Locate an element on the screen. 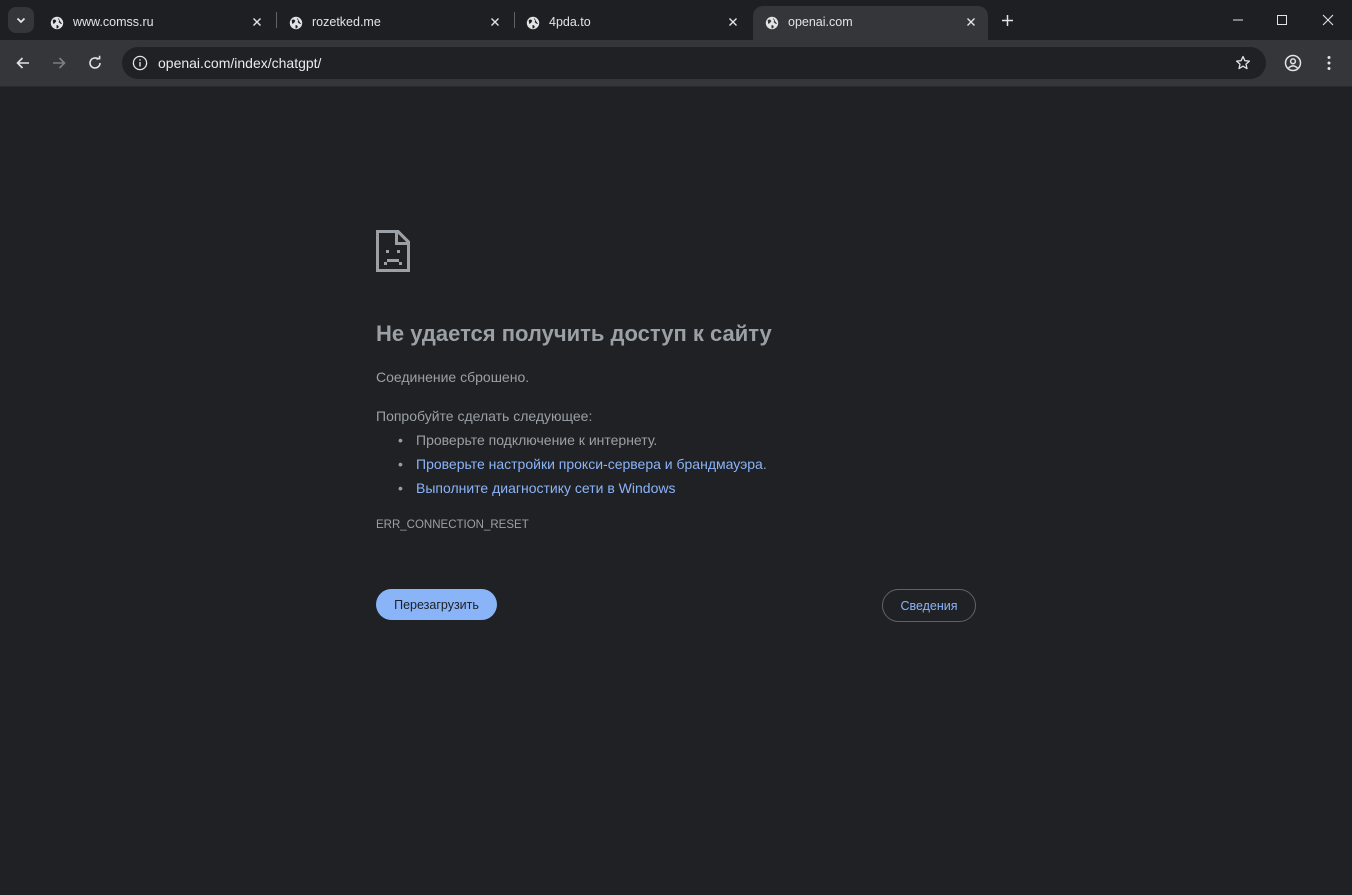  bookmark-button is located at coordinates (1243, 63).